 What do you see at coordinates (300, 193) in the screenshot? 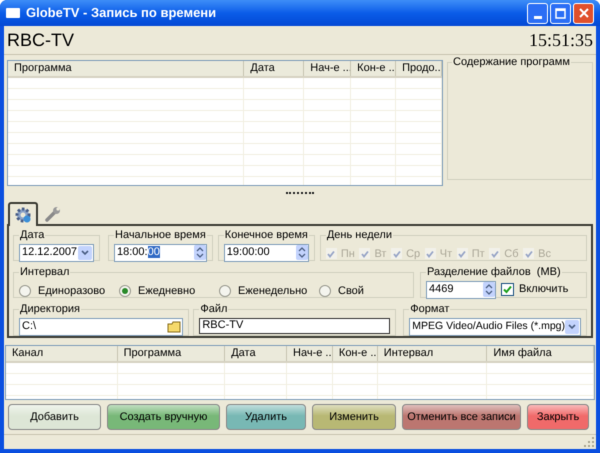
I see `splitter-handle` at bounding box center [300, 193].